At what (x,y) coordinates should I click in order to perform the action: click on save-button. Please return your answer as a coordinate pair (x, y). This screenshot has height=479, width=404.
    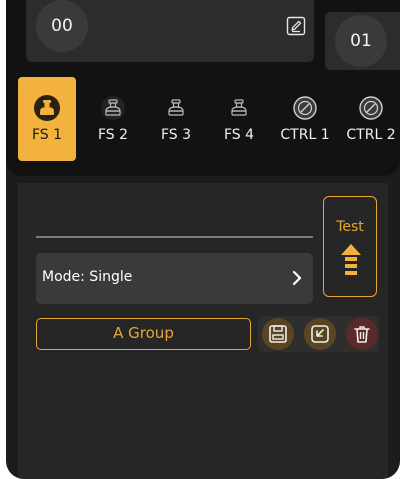
    Looking at the image, I should click on (278, 334).